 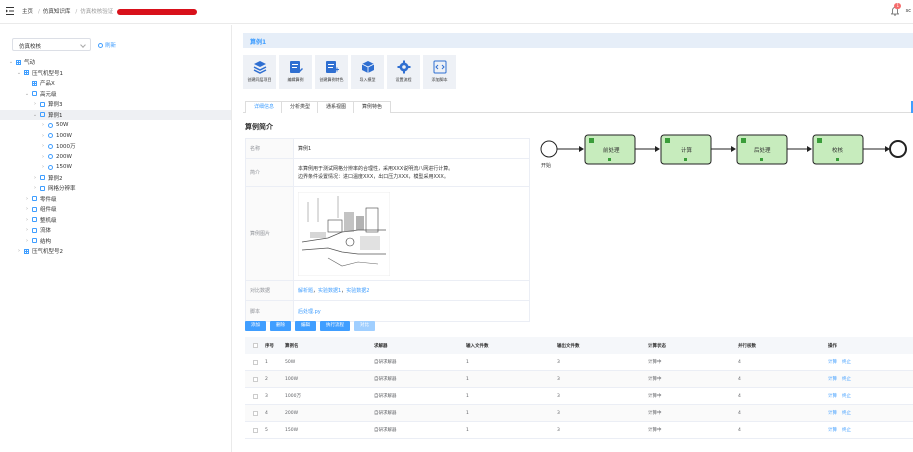 I want to click on add-script-button: 添加脚本, so click(x=439, y=72).